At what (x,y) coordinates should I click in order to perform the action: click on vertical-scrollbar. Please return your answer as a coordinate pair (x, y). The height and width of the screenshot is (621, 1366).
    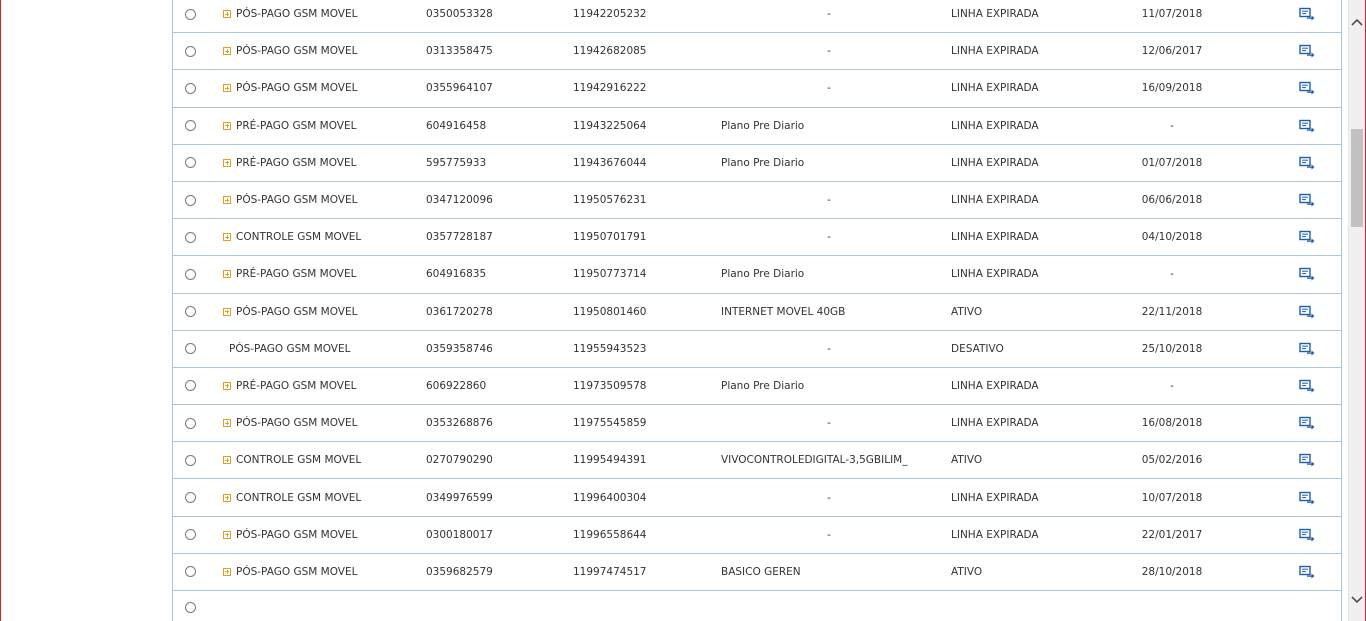
    Looking at the image, I should click on (1356, 310).